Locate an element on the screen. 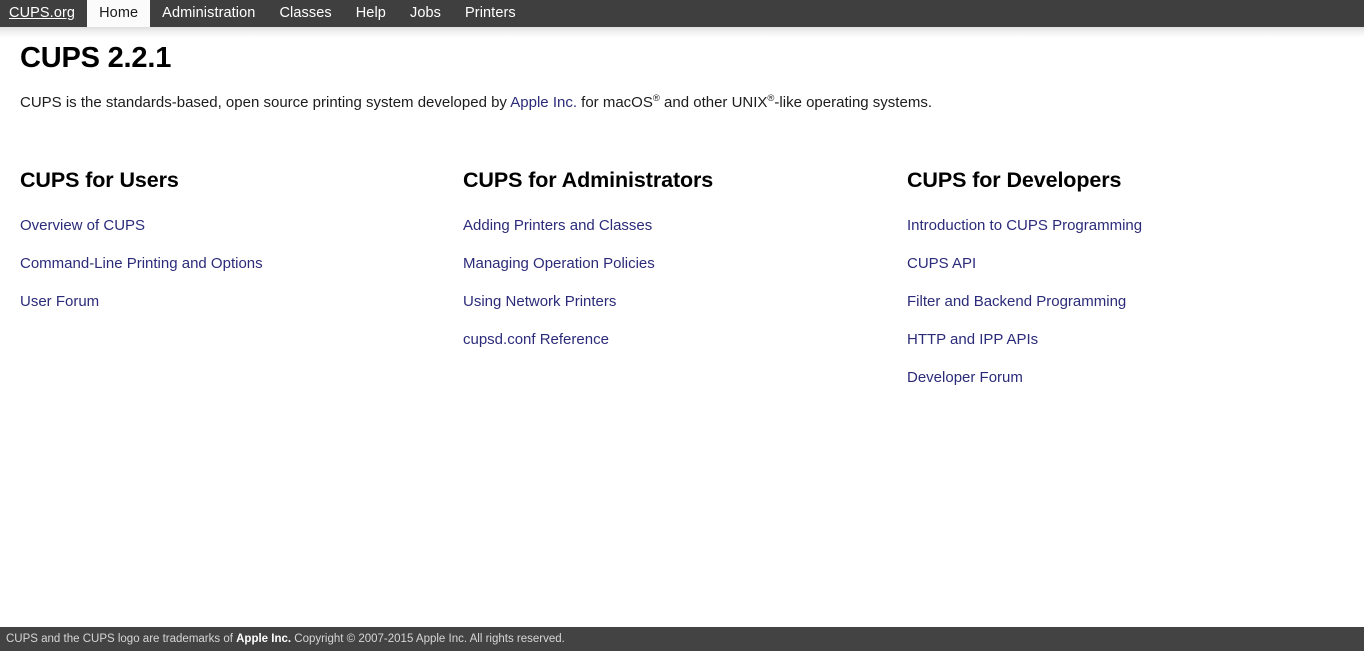 This screenshot has width=1364, height=651. list-item: cupsd.conf Reference is located at coordinates (678, 330).